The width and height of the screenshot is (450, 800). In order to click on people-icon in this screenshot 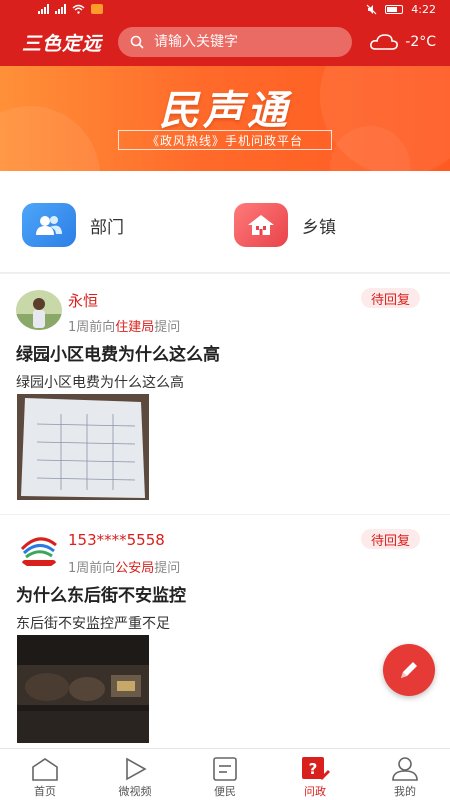, I will do `click(49, 225)`.